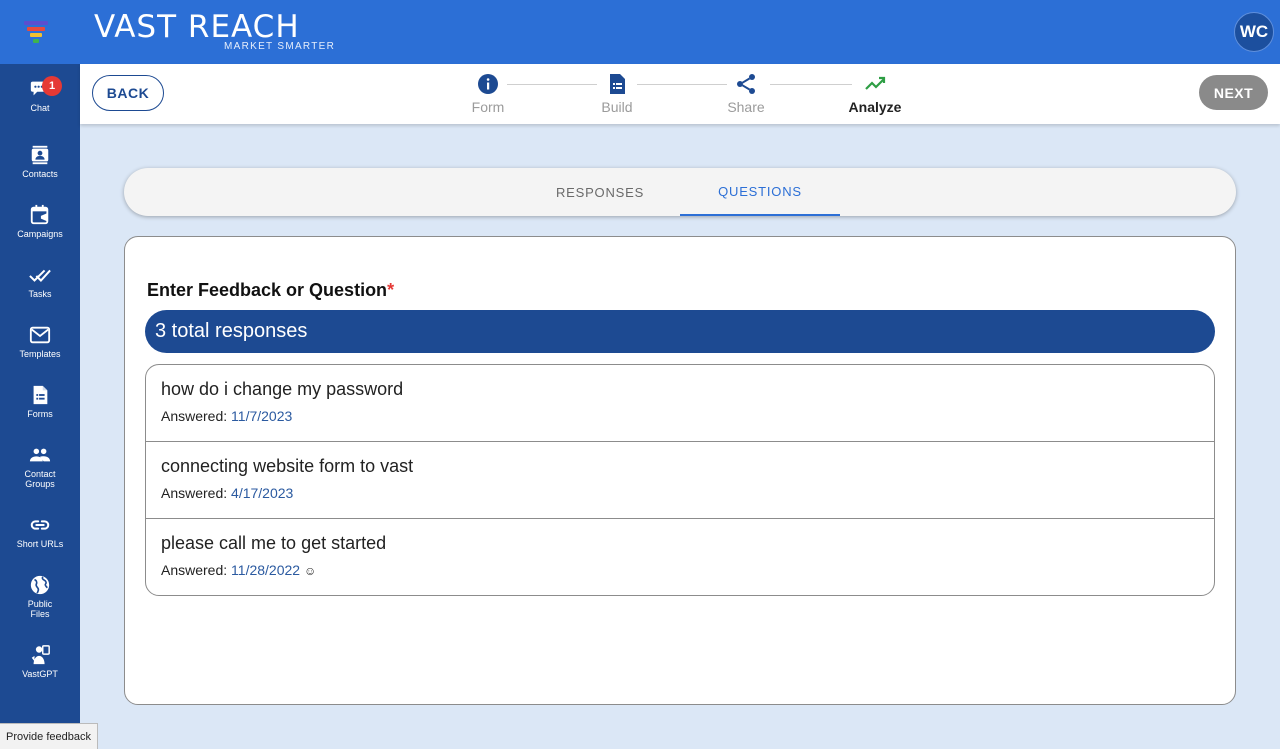 The width and height of the screenshot is (1280, 749). What do you see at coordinates (40, 466) in the screenshot?
I see `sidebar-item-contact-groups: Contact Groups` at bounding box center [40, 466].